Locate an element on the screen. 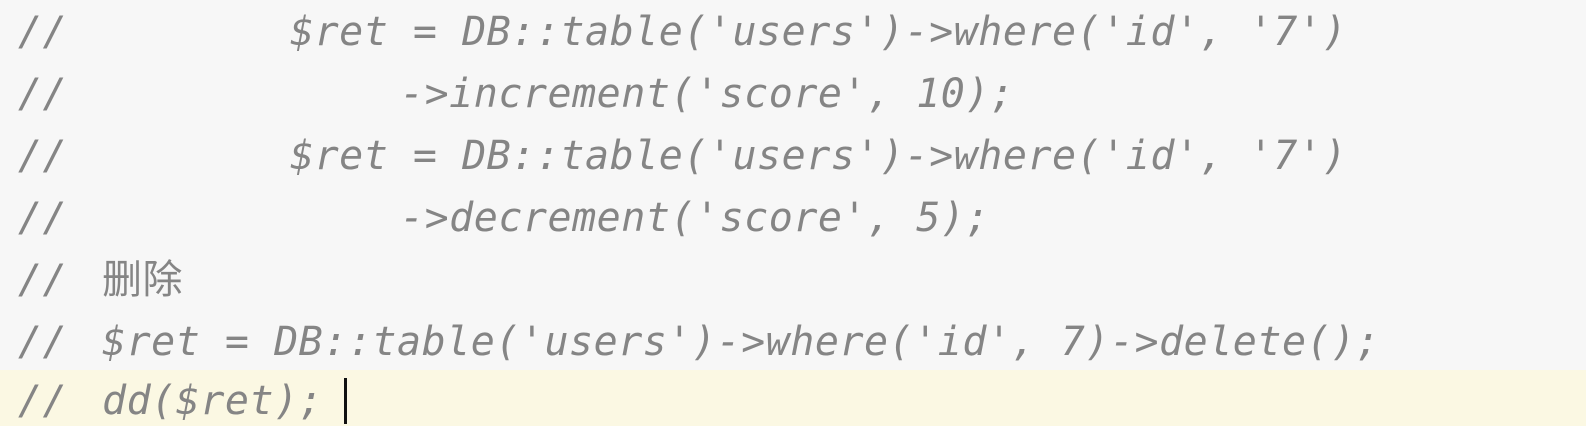 The width and height of the screenshot is (1586, 426). code-text: dd($ret); is located at coordinates (213, 401).